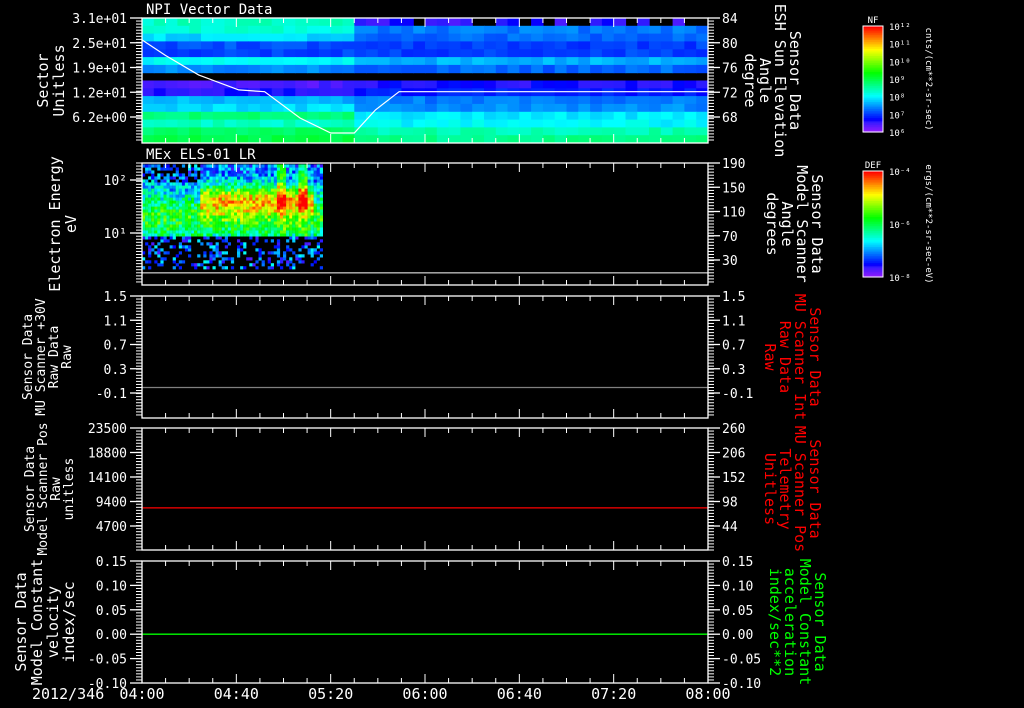 The height and width of the screenshot is (708, 1024). What do you see at coordinates (519, 694) in the screenshot?
I see `x-tick-label: 06:40` at bounding box center [519, 694].